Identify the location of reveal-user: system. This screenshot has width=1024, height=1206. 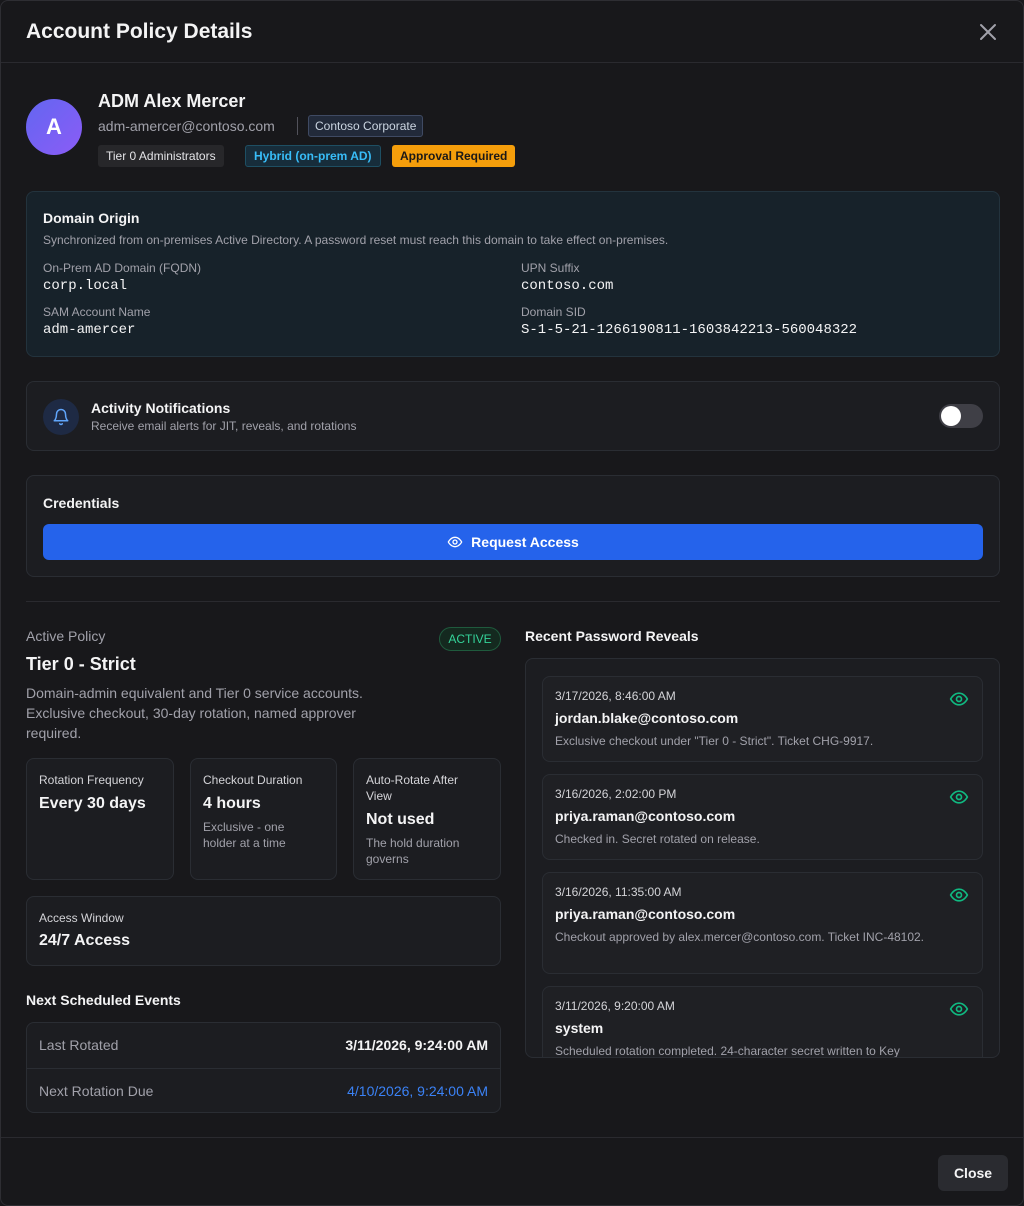
(579, 1028).